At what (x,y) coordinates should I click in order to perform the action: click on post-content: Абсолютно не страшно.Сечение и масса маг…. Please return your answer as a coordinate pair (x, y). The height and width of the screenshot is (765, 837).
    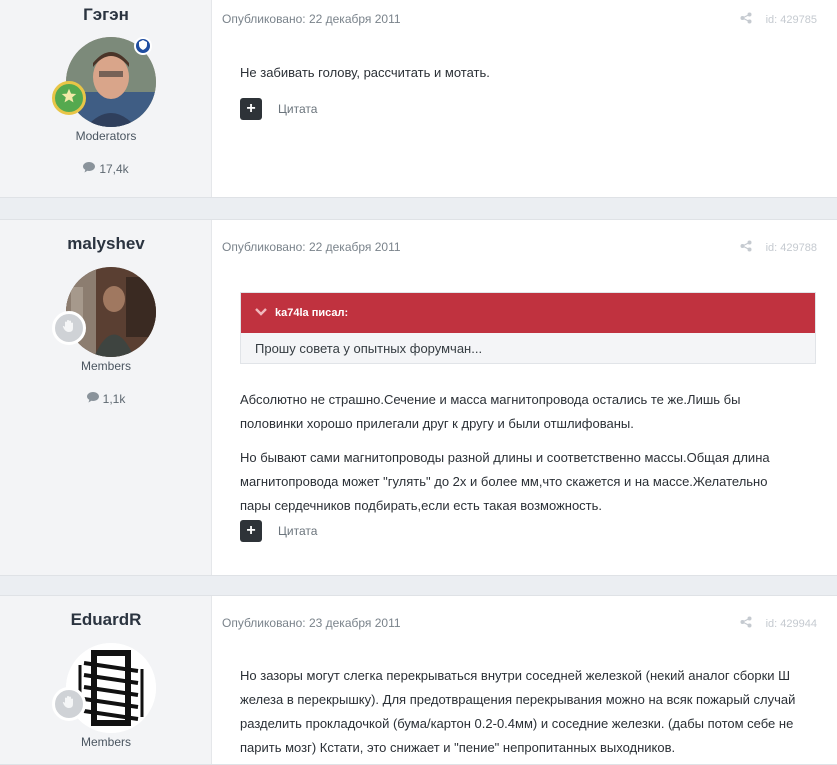
    Looking at the image, I should click on (520, 453).